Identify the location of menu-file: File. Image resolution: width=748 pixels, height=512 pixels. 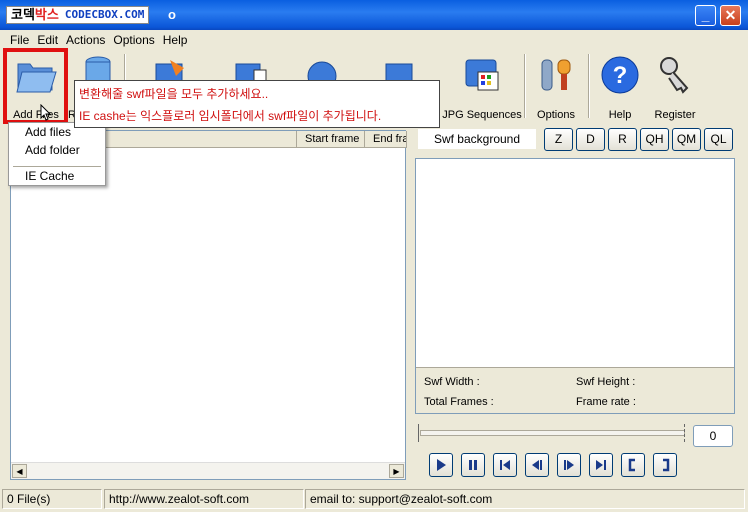
(19, 40).